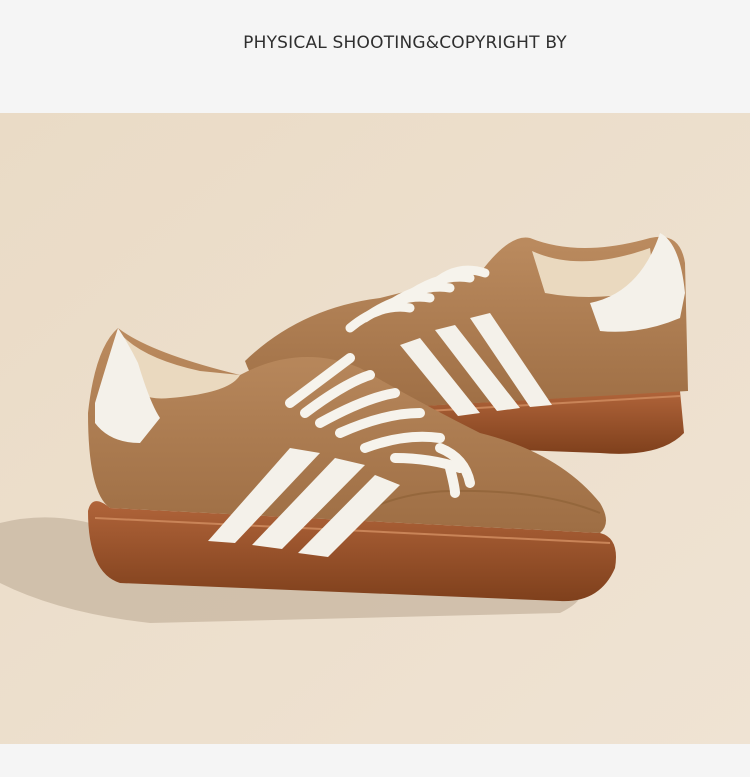  Describe the element at coordinates (375, 56) in the screenshot. I see `page-header: PHYSICAL SHOOTING&COPYRIGHT BY` at that location.